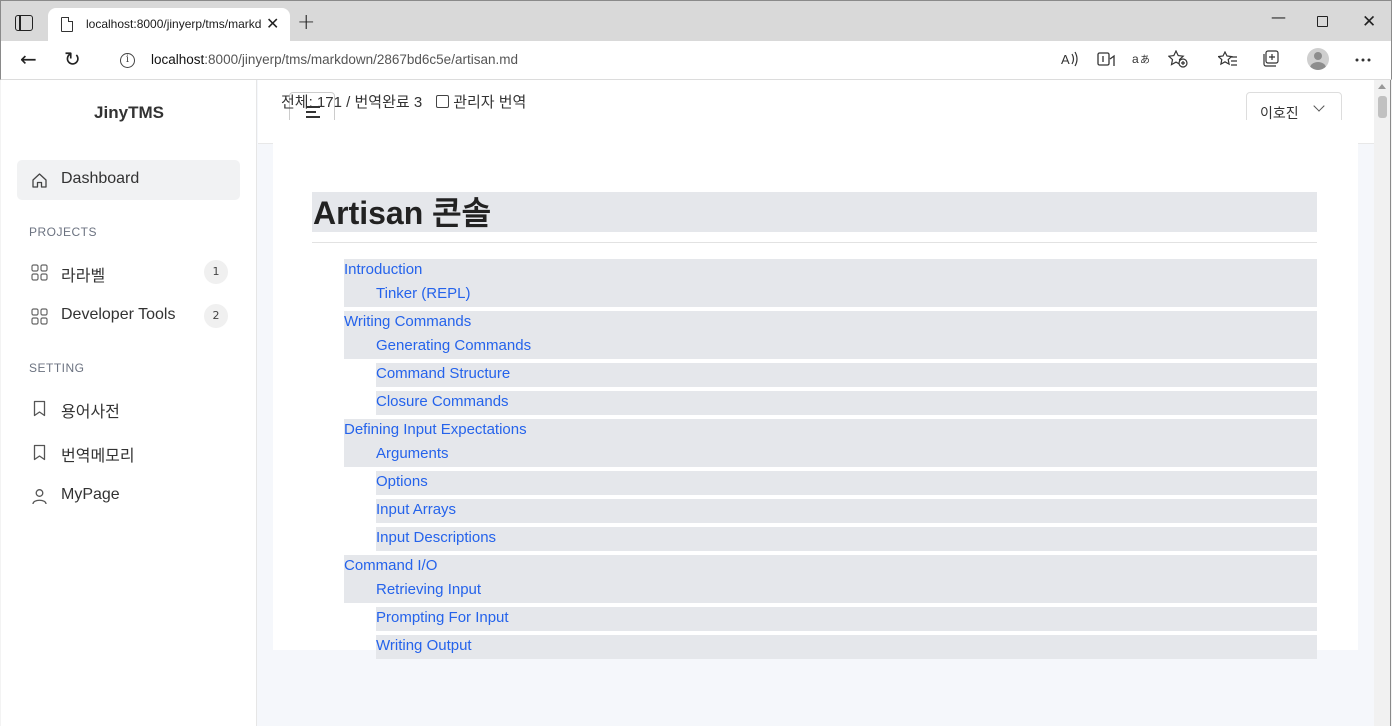 This screenshot has width=1392, height=726. I want to click on toc-item: Writing Output, so click(846, 647).